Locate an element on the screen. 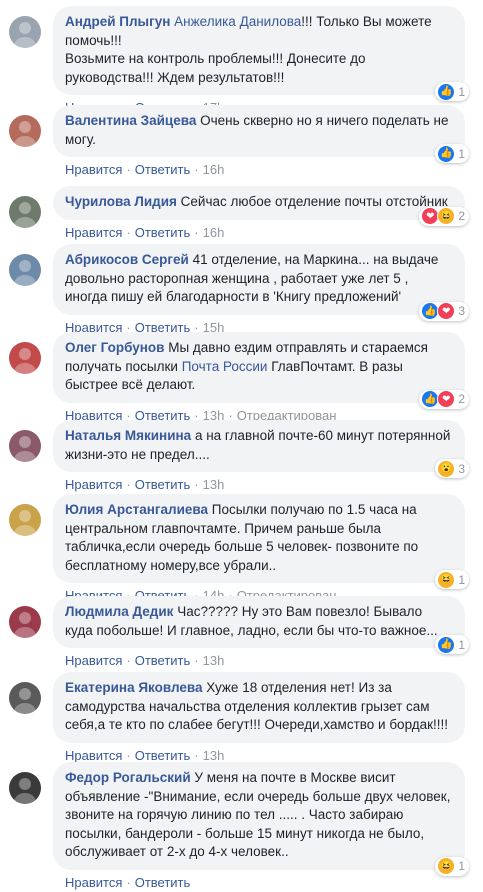 Image resolution: width=483 pixels, height=892 pixels. author-name: Людмила Дедик is located at coordinates (119, 611).